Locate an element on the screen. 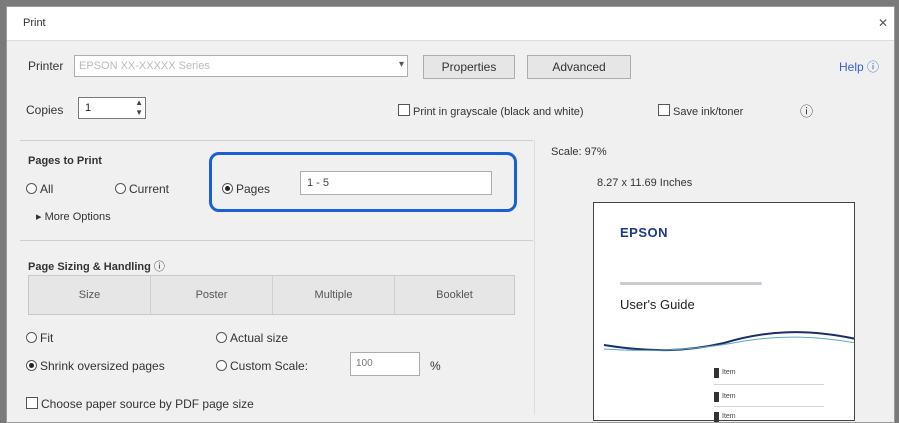  fit-option: Fit is located at coordinates (39, 338).